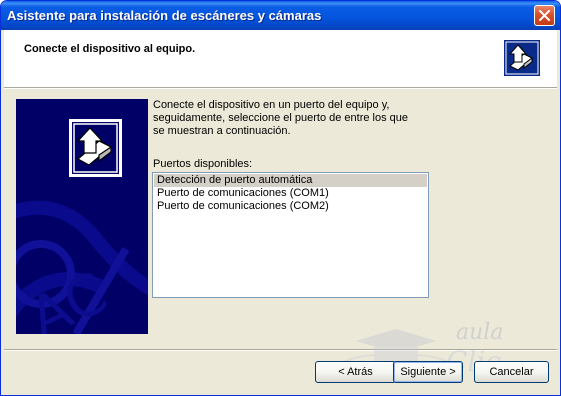 The height and width of the screenshot is (396, 561). Describe the element at coordinates (479, 332) in the screenshot. I see `svg-text: aula` at that location.